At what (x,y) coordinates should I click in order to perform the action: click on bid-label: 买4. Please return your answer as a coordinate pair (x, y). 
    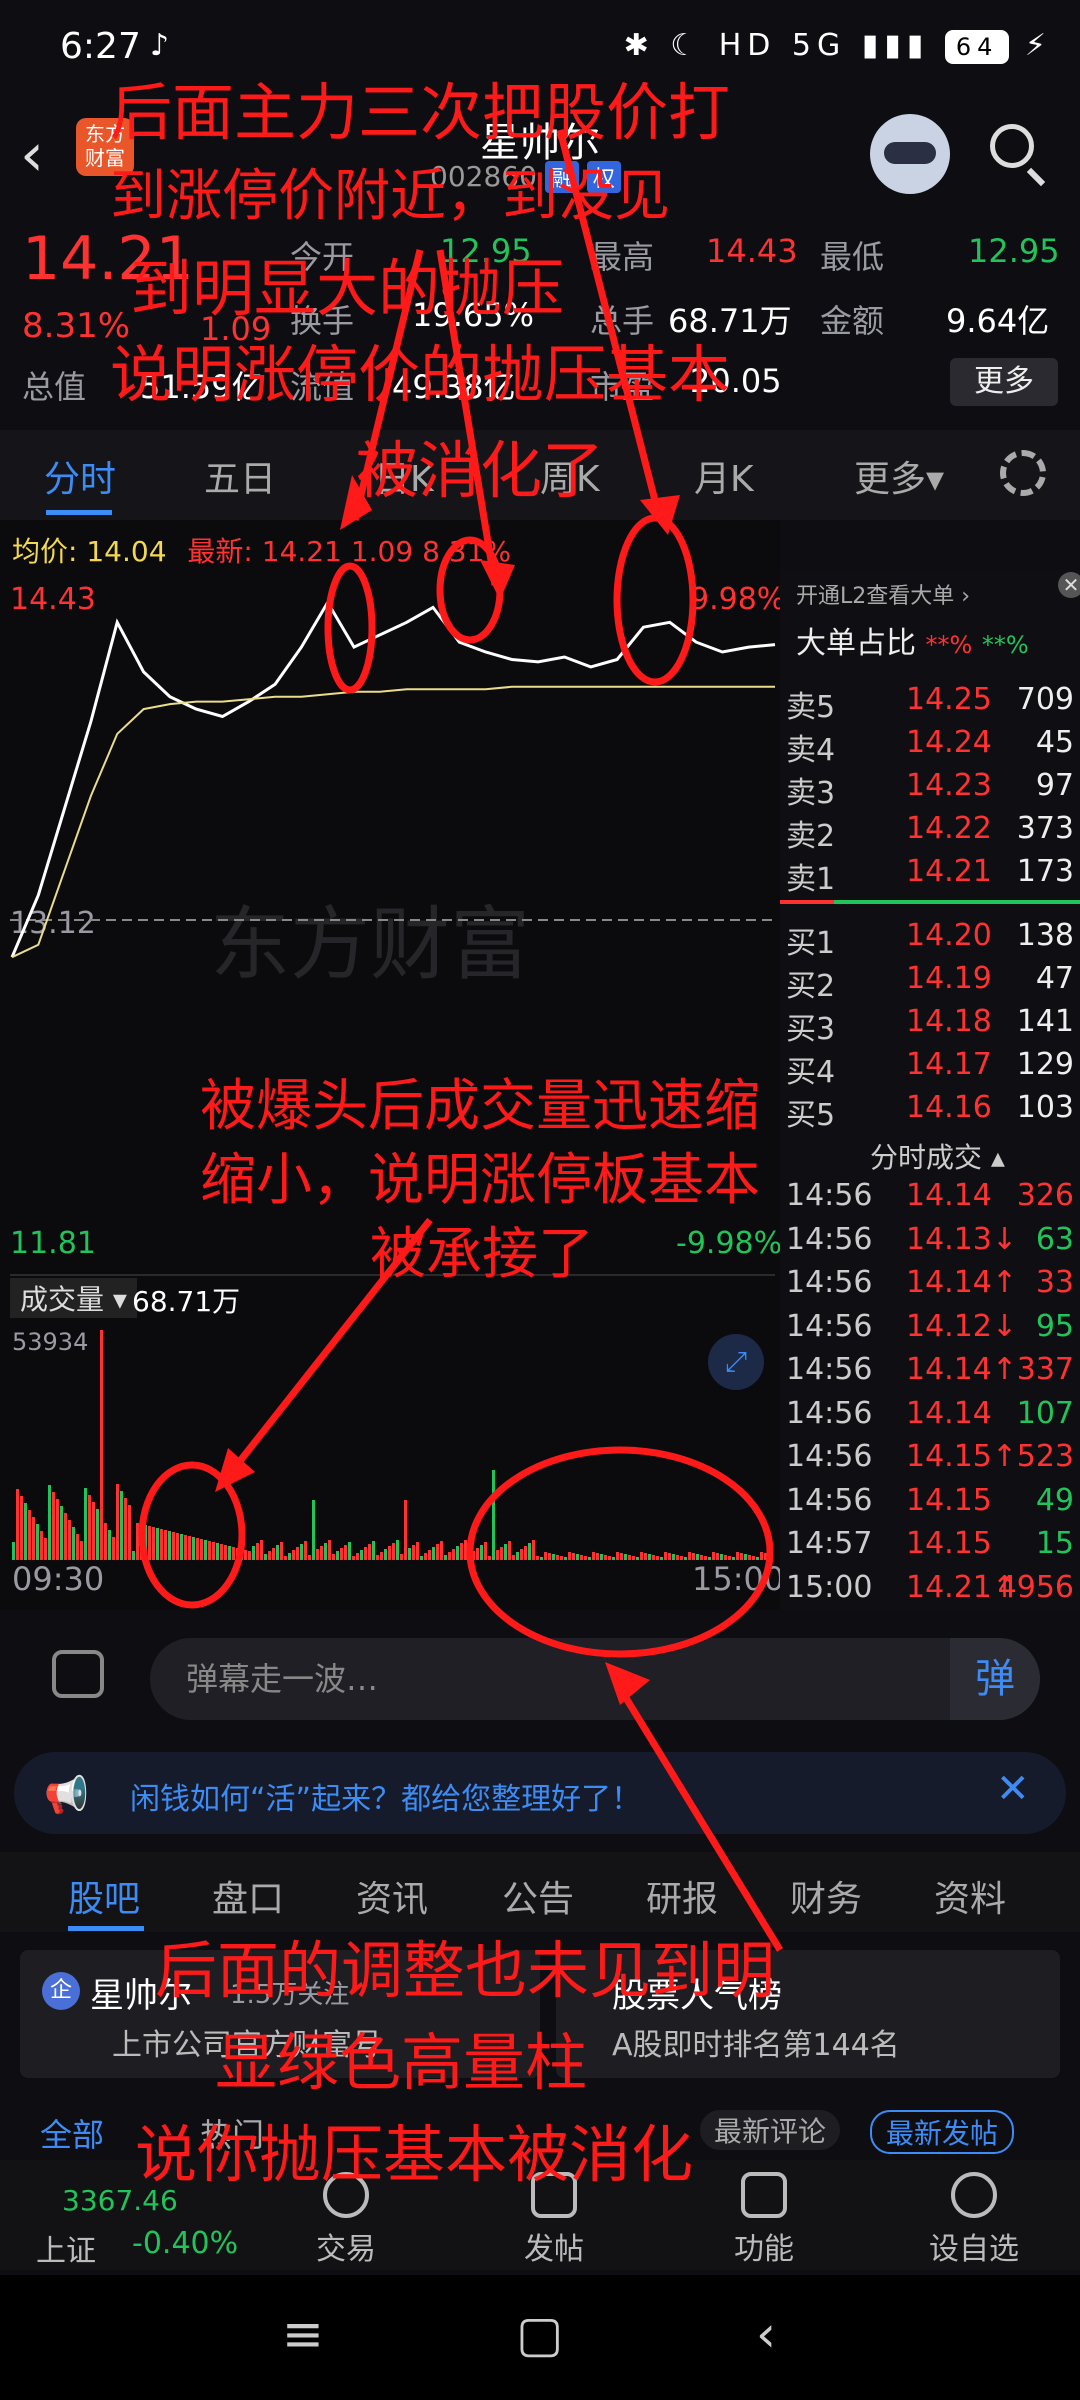
    Looking at the image, I should click on (811, 1072).